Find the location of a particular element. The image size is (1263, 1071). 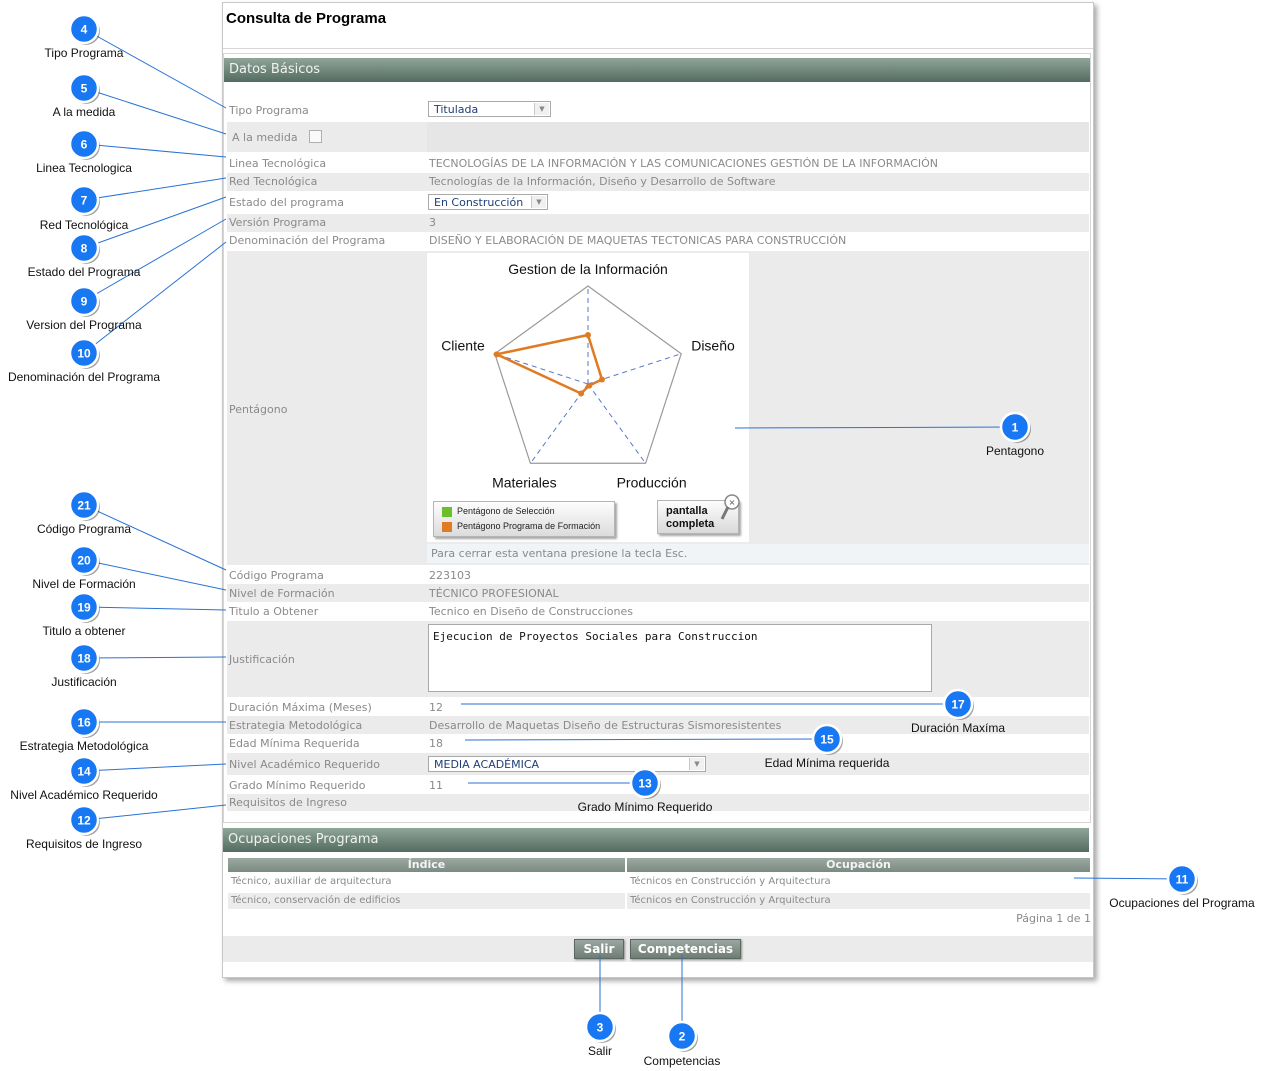

label-estado-programa: Estado del programa is located at coordinates (286, 202).